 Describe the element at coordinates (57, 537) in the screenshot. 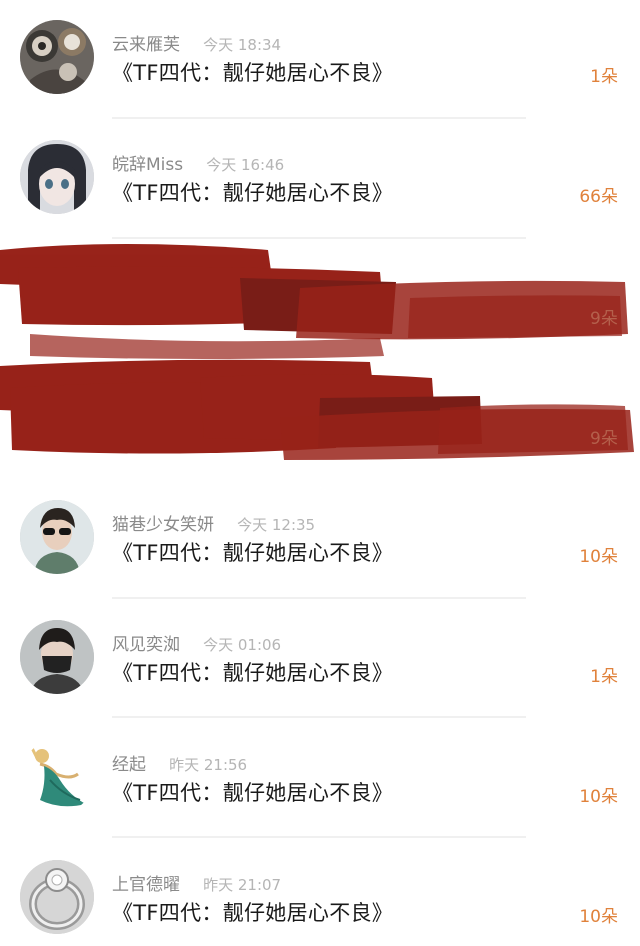

I see `sunglasses-boy-avatar` at that location.